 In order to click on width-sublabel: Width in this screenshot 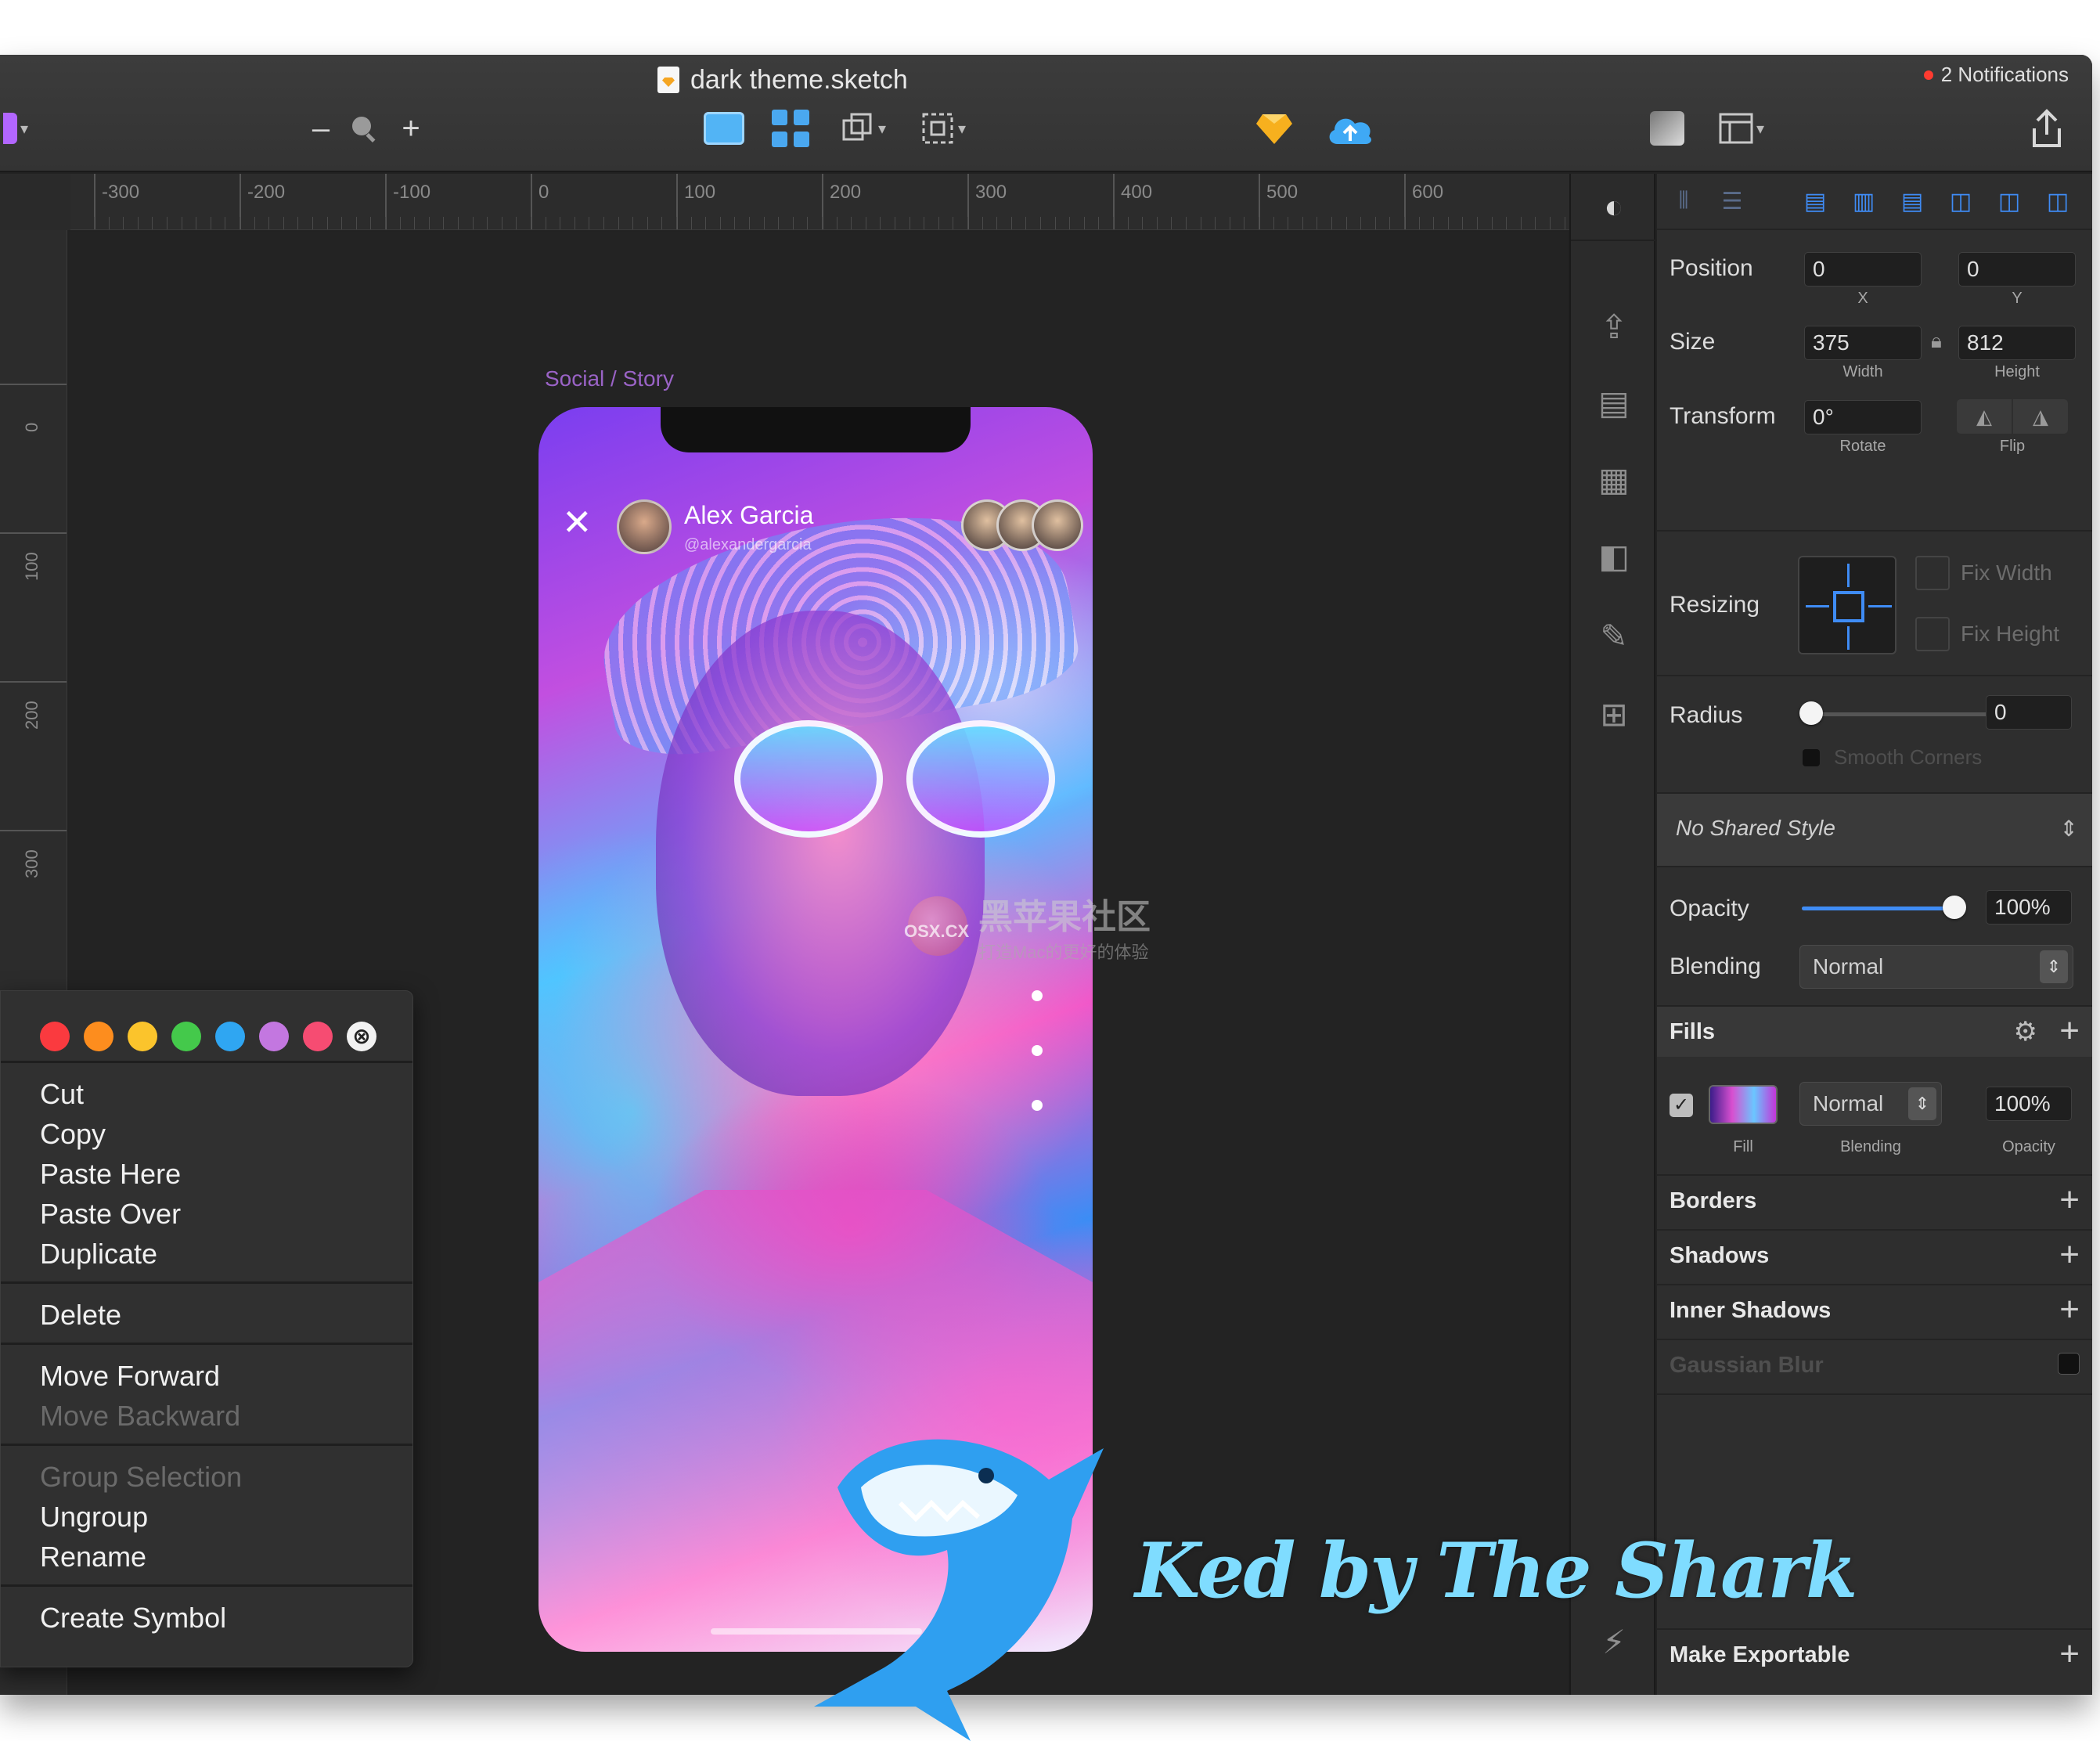, I will do `click(1862, 371)`.